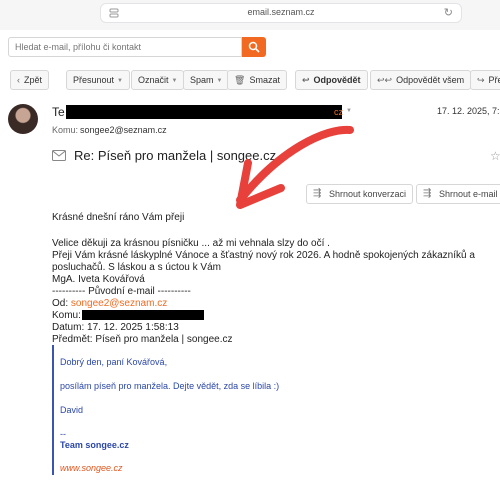  Describe the element at coordinates (59, 155) in the screenshot. I see `envelope-icon` at that location.